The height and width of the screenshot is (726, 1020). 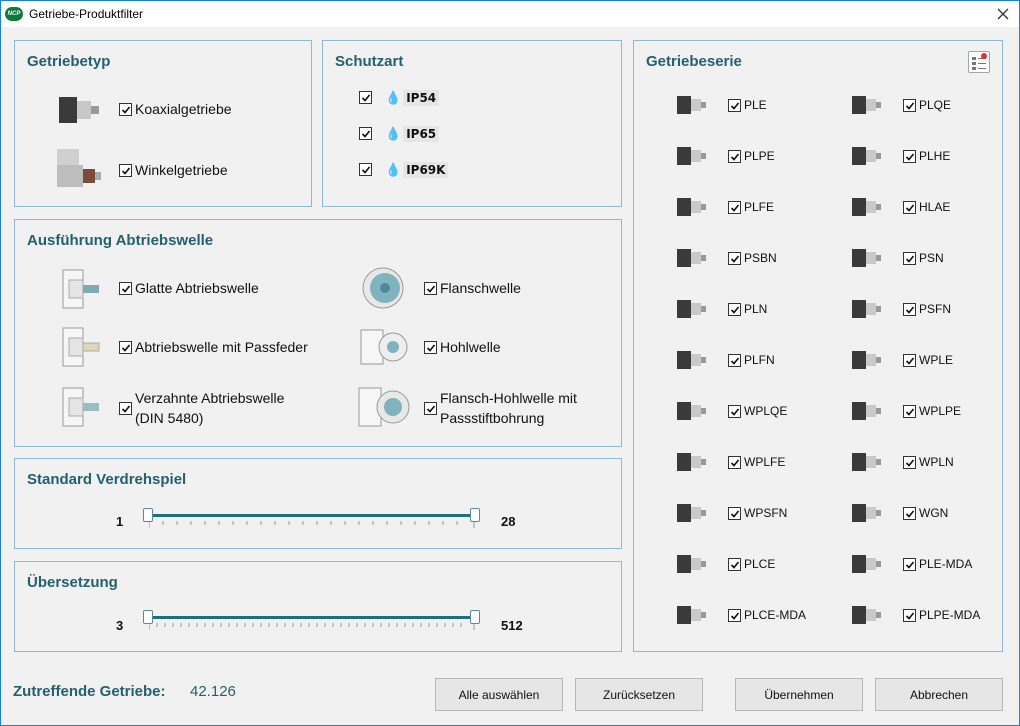 What do you see at coordinates (492, 418) in the screenshot?
I see `label-flansch-hohlwelle-line2: Passstiftbohrung` at bounding box center [492, 418].